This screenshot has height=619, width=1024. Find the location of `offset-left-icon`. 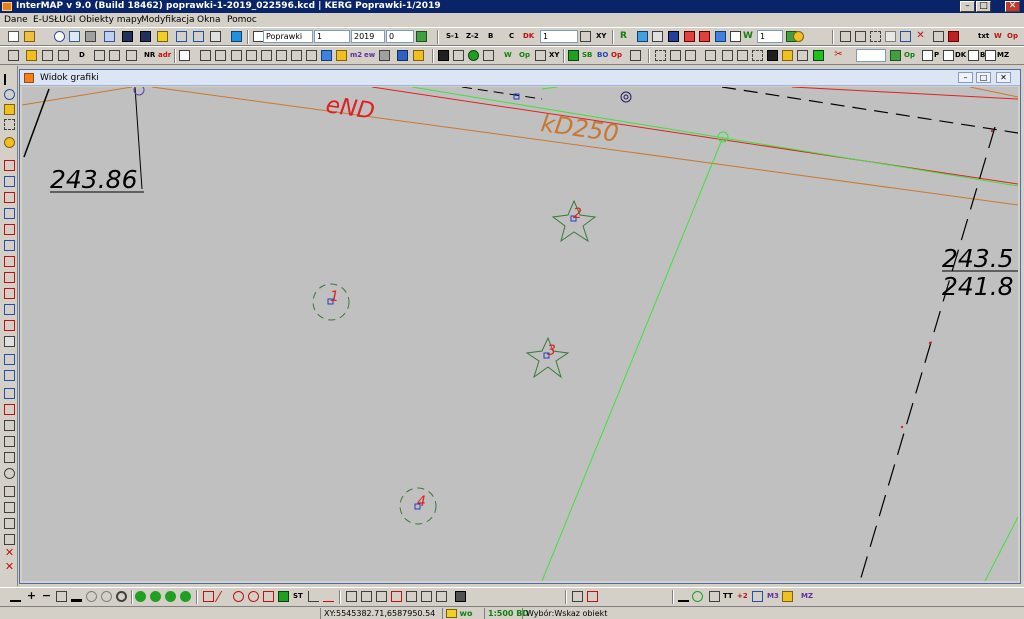

offset-left-icon is located at coordinates (9, 341).